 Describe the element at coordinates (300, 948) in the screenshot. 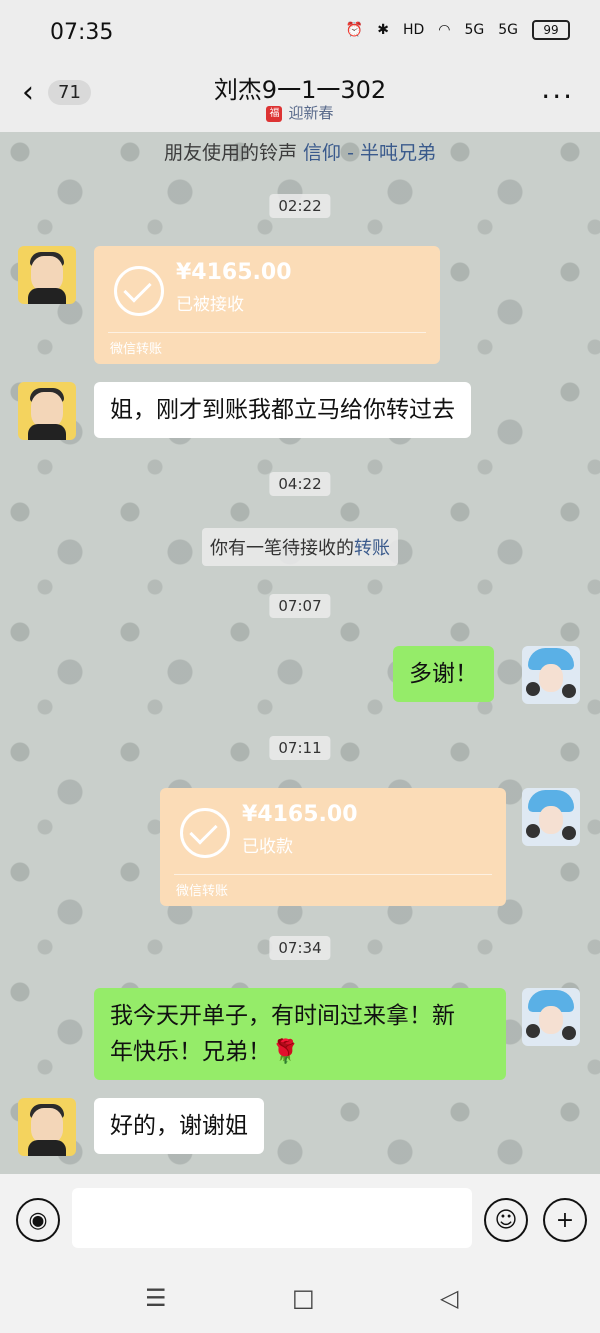

I see `timestamp: 07:34` at that location.